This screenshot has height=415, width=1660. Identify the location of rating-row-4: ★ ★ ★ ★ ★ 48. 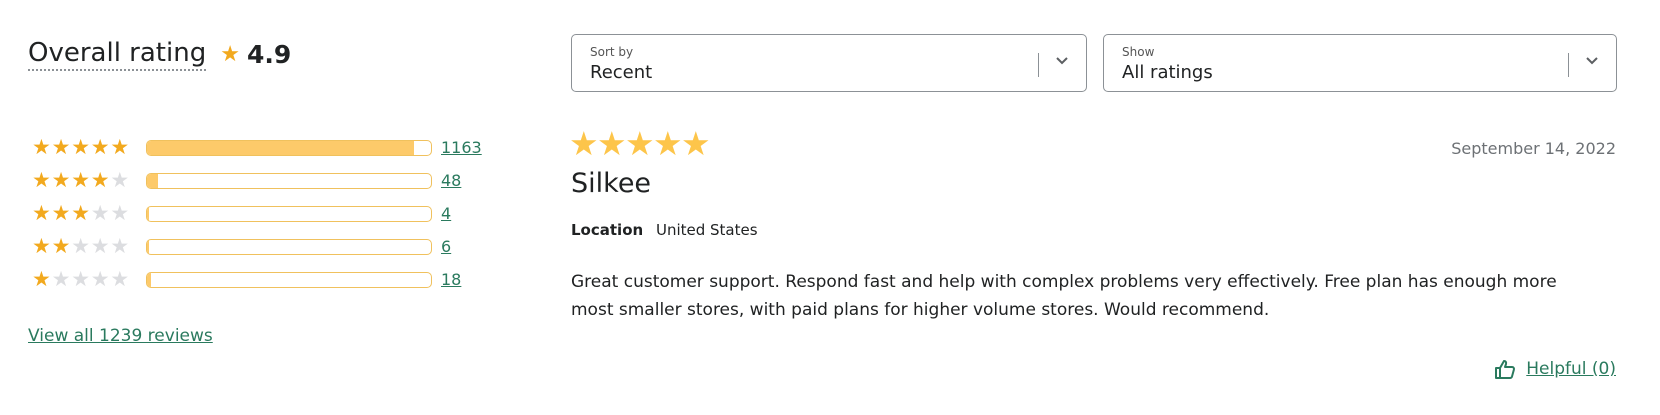
(257, 180).